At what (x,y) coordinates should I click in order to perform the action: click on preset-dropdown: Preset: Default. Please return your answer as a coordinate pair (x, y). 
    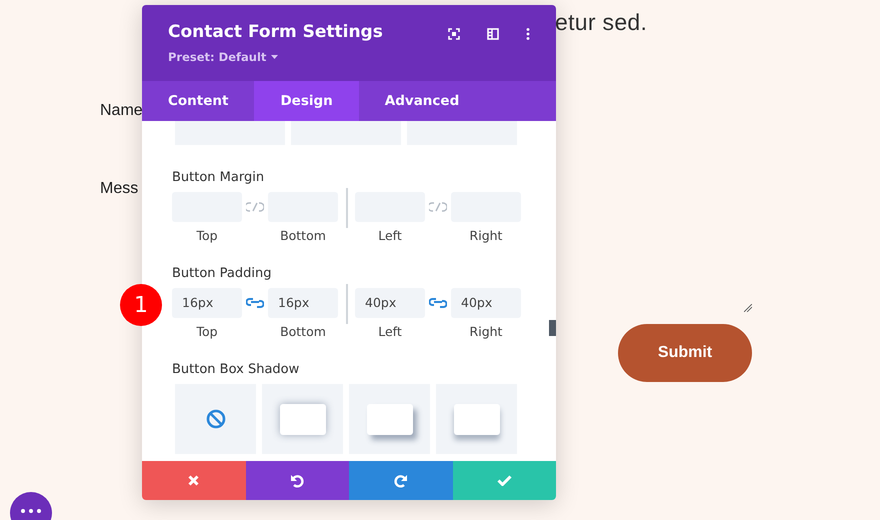
    Looking at the image, I should click on (223, 57).